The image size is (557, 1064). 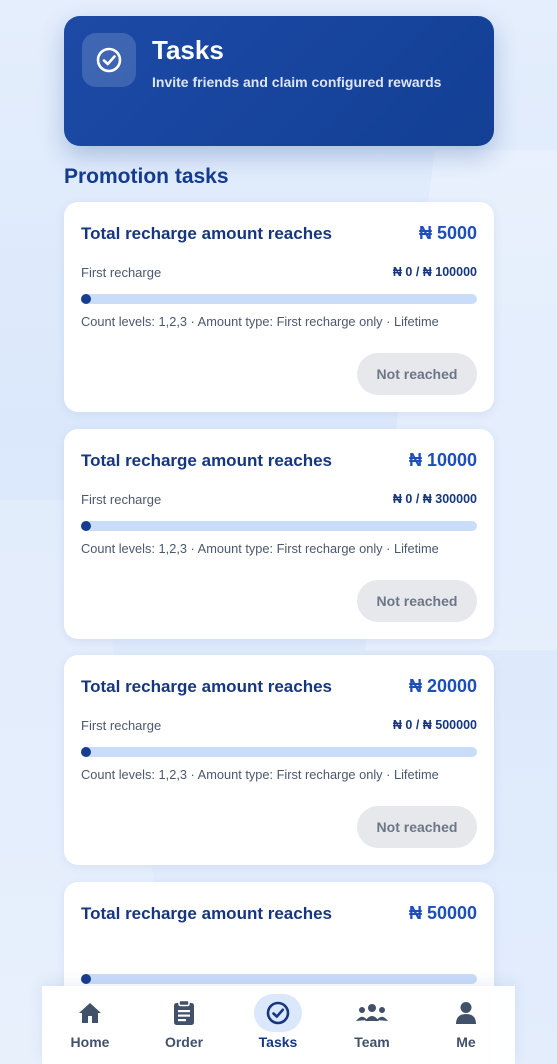 I want to click on task-reward-amount: ₦ 5000, so click(x=447, y=233).